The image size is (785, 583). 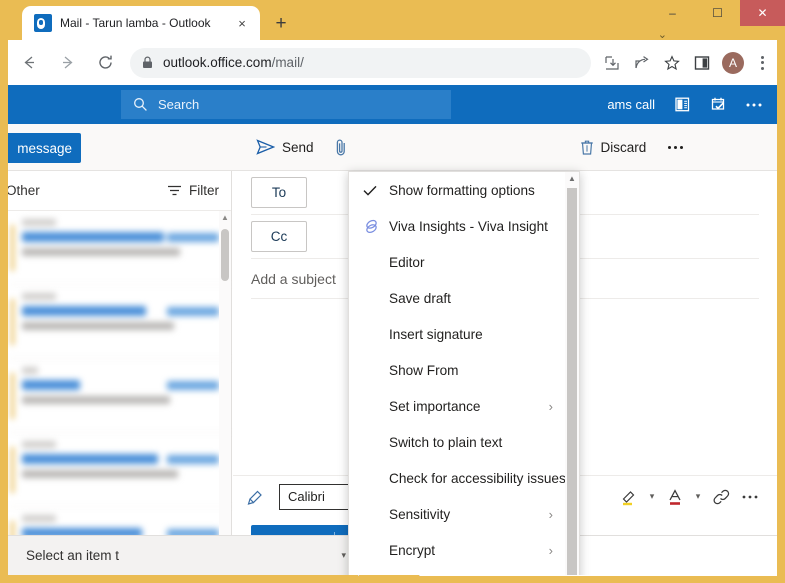 I want to click on context-menu-scrollbar: ▲ ▼, so click(x=572, y=373).